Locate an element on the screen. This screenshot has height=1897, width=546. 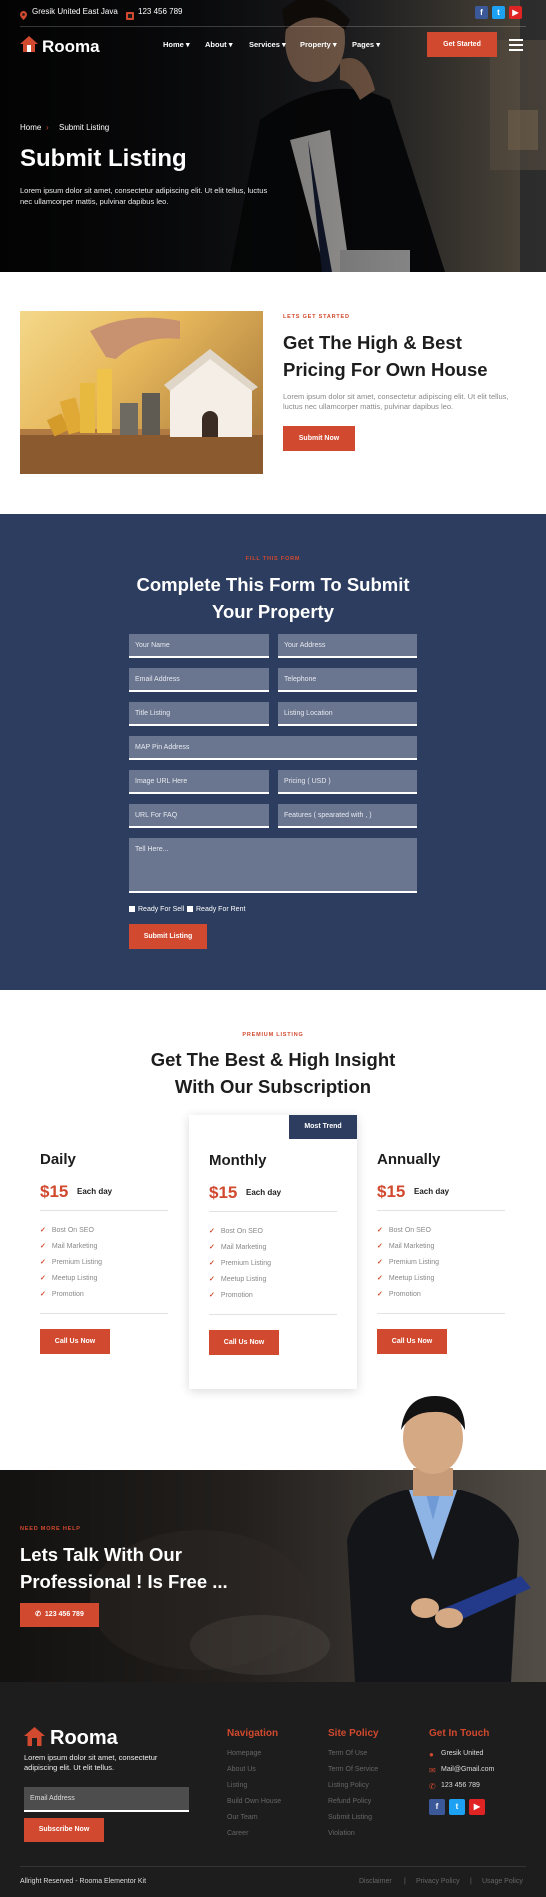
footer-policy-title: Site Policy is located at coordinates (353, 1733).